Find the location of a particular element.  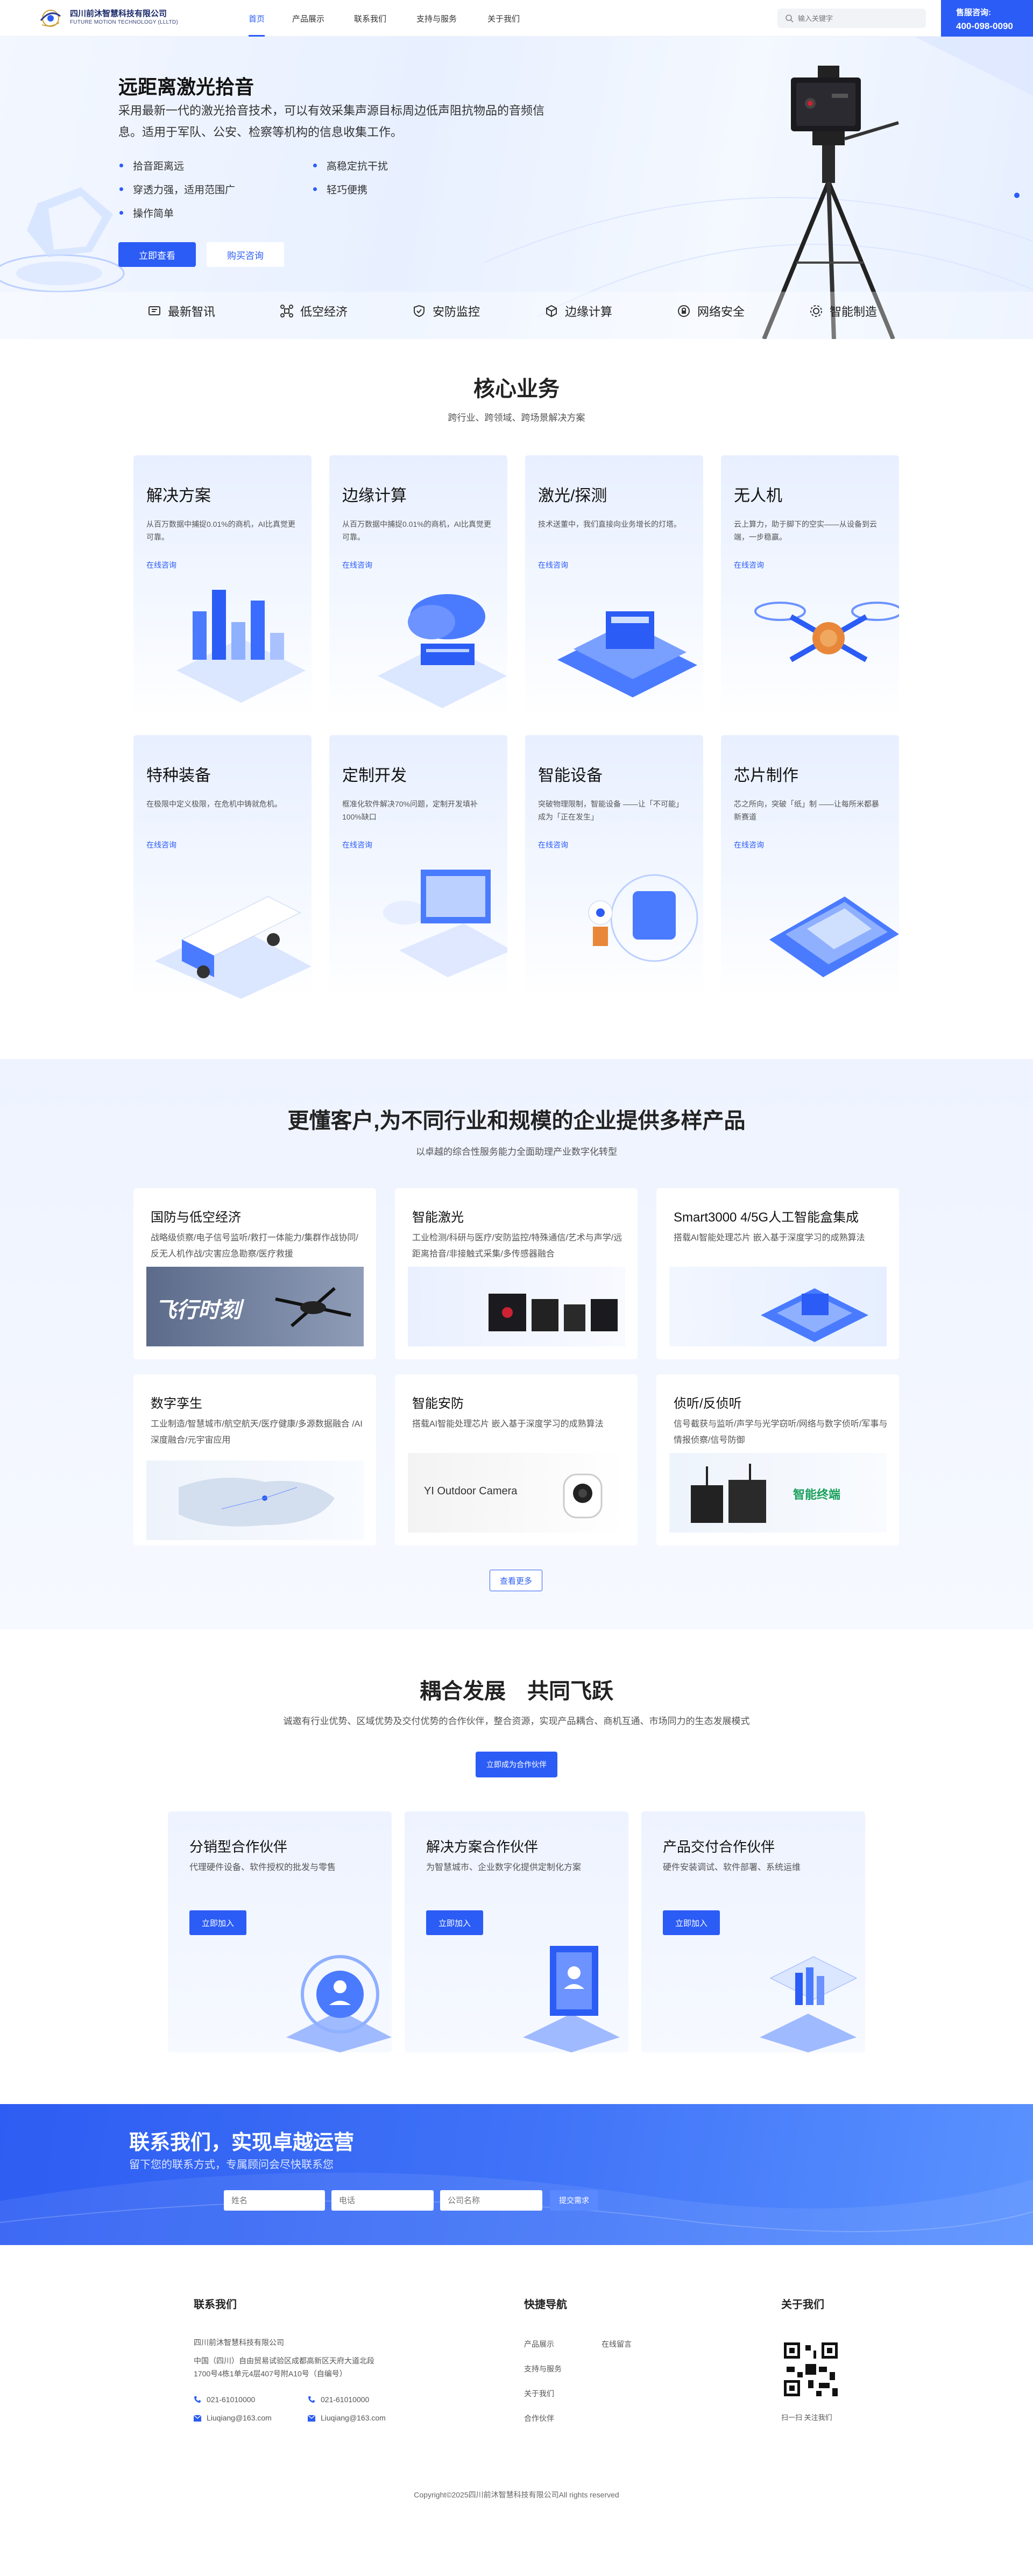

buy-consult-button: 购买咨询 is located at coordinates (245, 254).